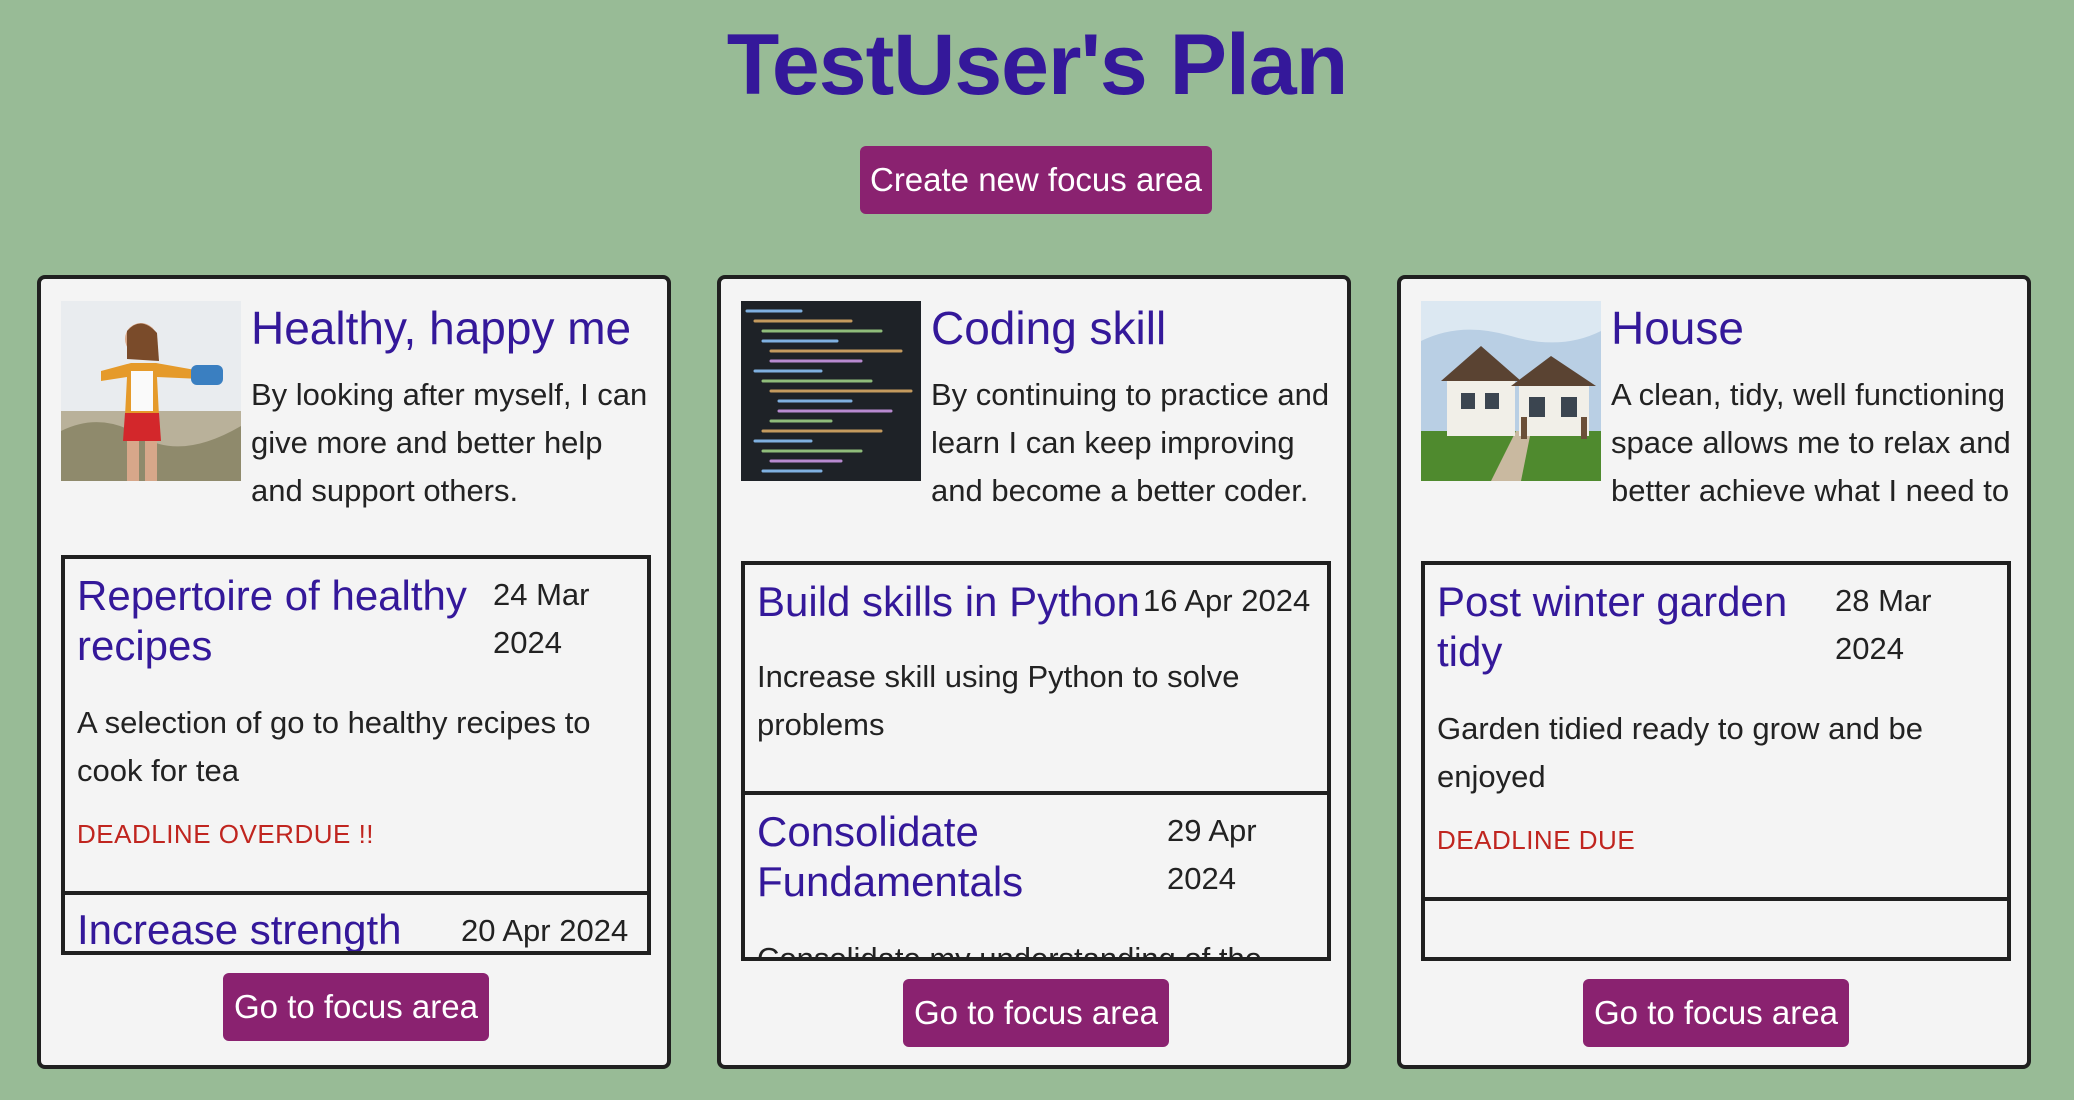 Image resolution: width=2074 pixels, height=1100 pixels. Describe the element at coordinates (1036, 180) in the screenshot. I see `create-focus-area-button: Create new focus area` at that location.